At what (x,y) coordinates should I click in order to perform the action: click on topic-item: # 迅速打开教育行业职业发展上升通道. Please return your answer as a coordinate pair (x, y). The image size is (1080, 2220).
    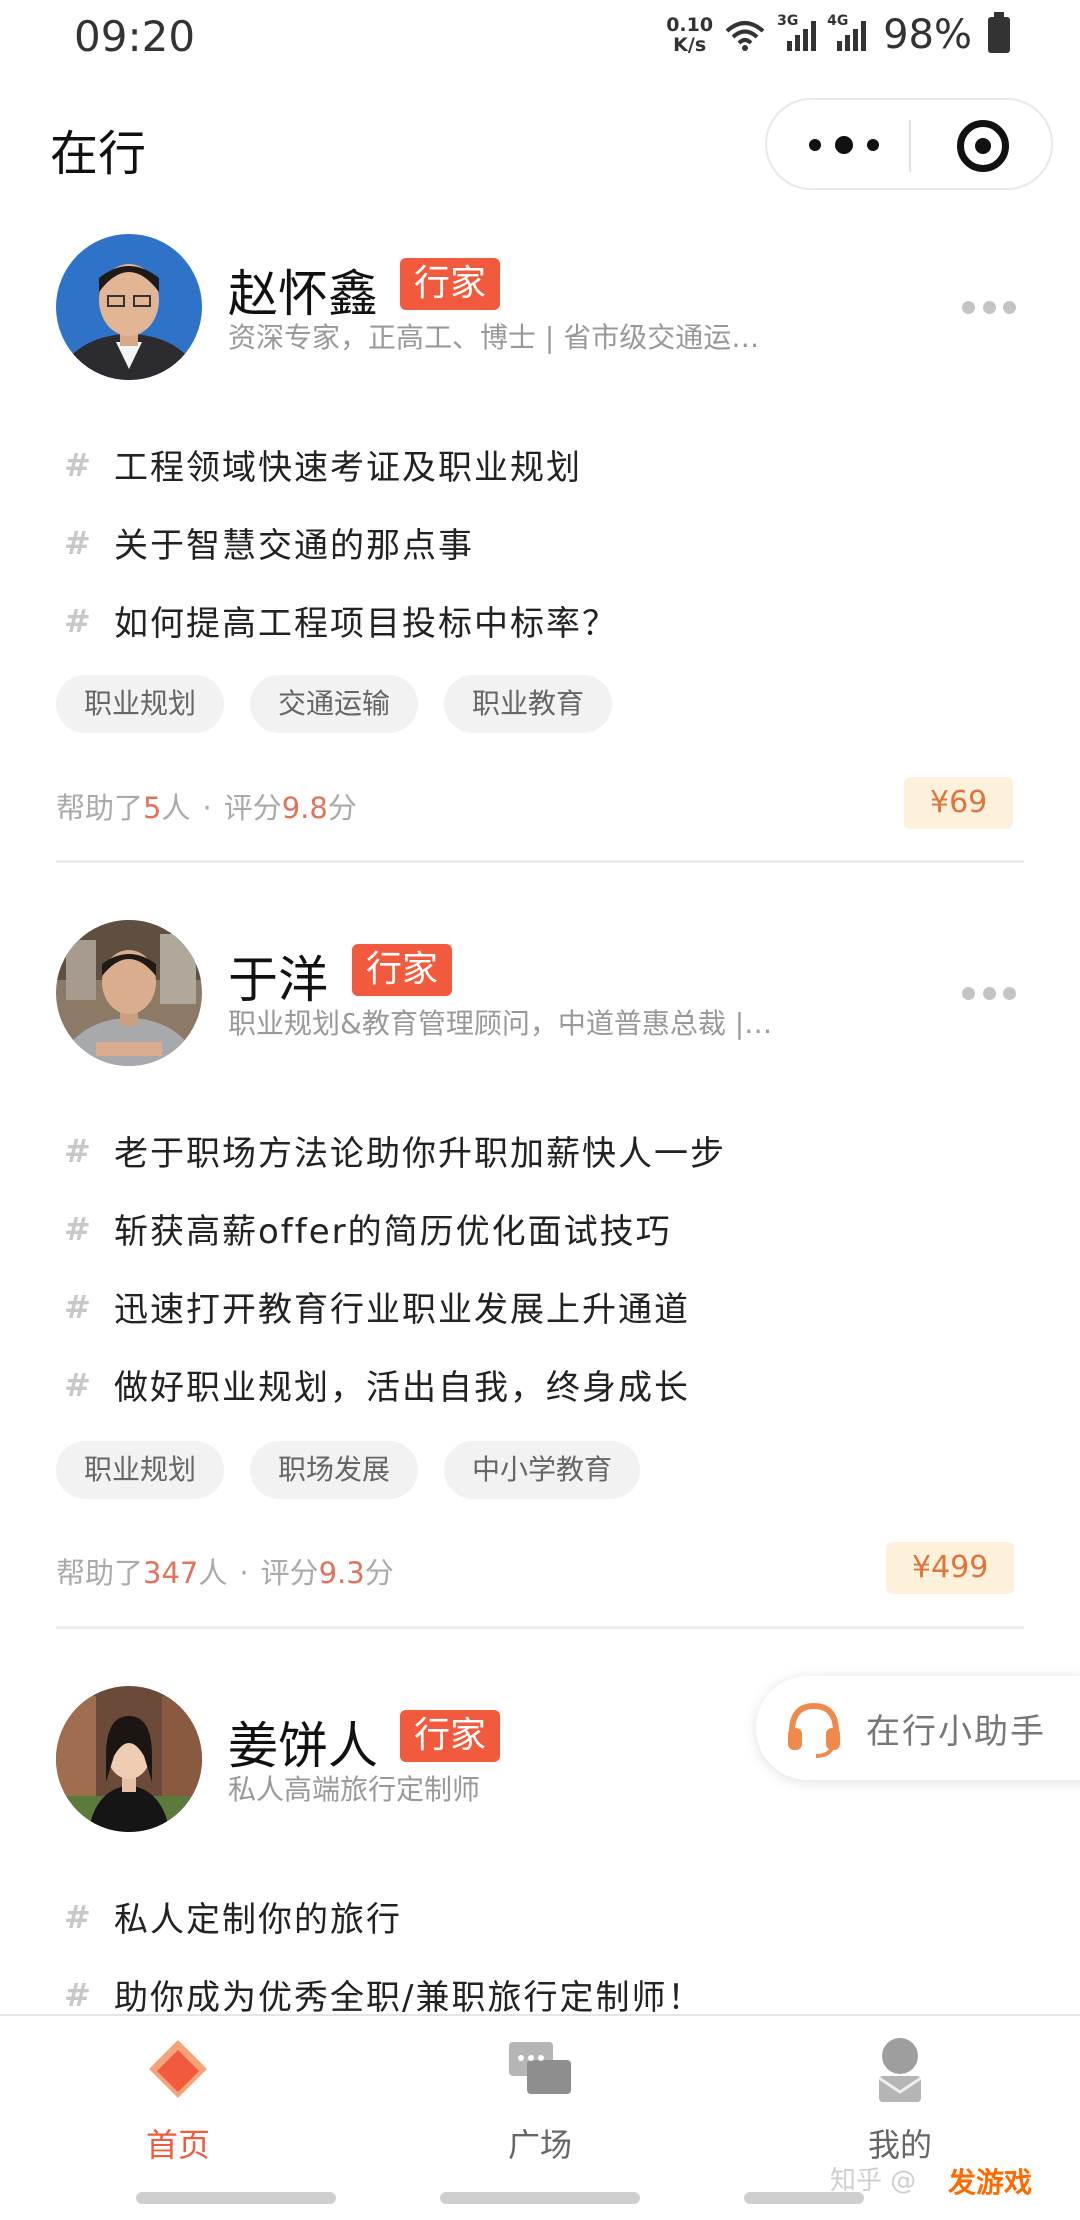
    Looking at the image, I should click on (377, 1306).